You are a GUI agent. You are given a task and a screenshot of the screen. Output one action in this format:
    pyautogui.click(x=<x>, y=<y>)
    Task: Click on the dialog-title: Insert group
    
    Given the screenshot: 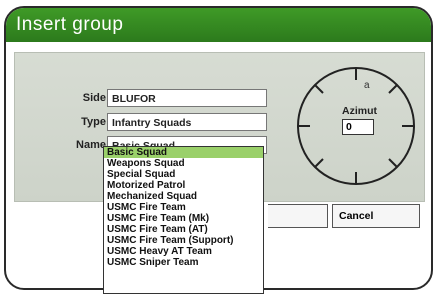 What is the action you would take?
    pyautogui.click(x=218, y=25)
    